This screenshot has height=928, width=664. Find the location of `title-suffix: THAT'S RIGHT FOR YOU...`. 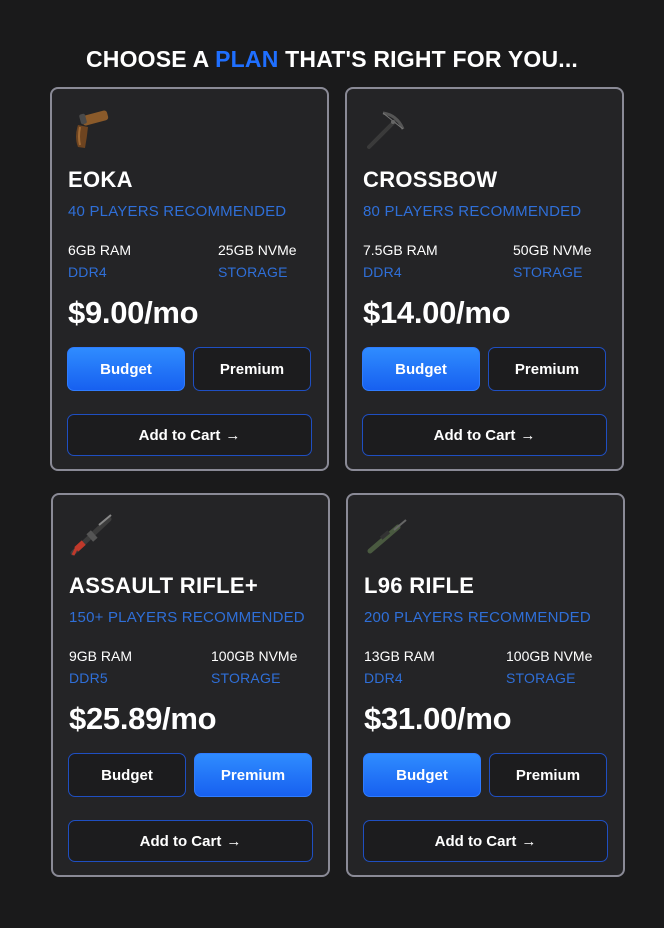

title-suffix: THAT'S RIGHT FOR YOU... is located at coordinates (432, 59).